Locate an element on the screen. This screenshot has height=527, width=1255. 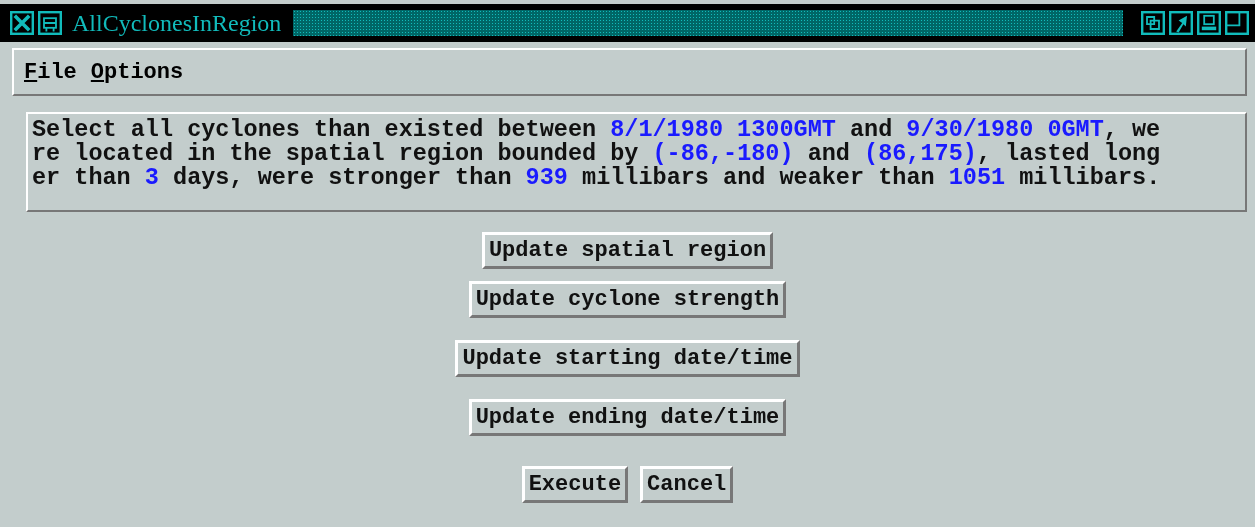
update-button: Update cyclone strength is located at coordinates (627, 299).